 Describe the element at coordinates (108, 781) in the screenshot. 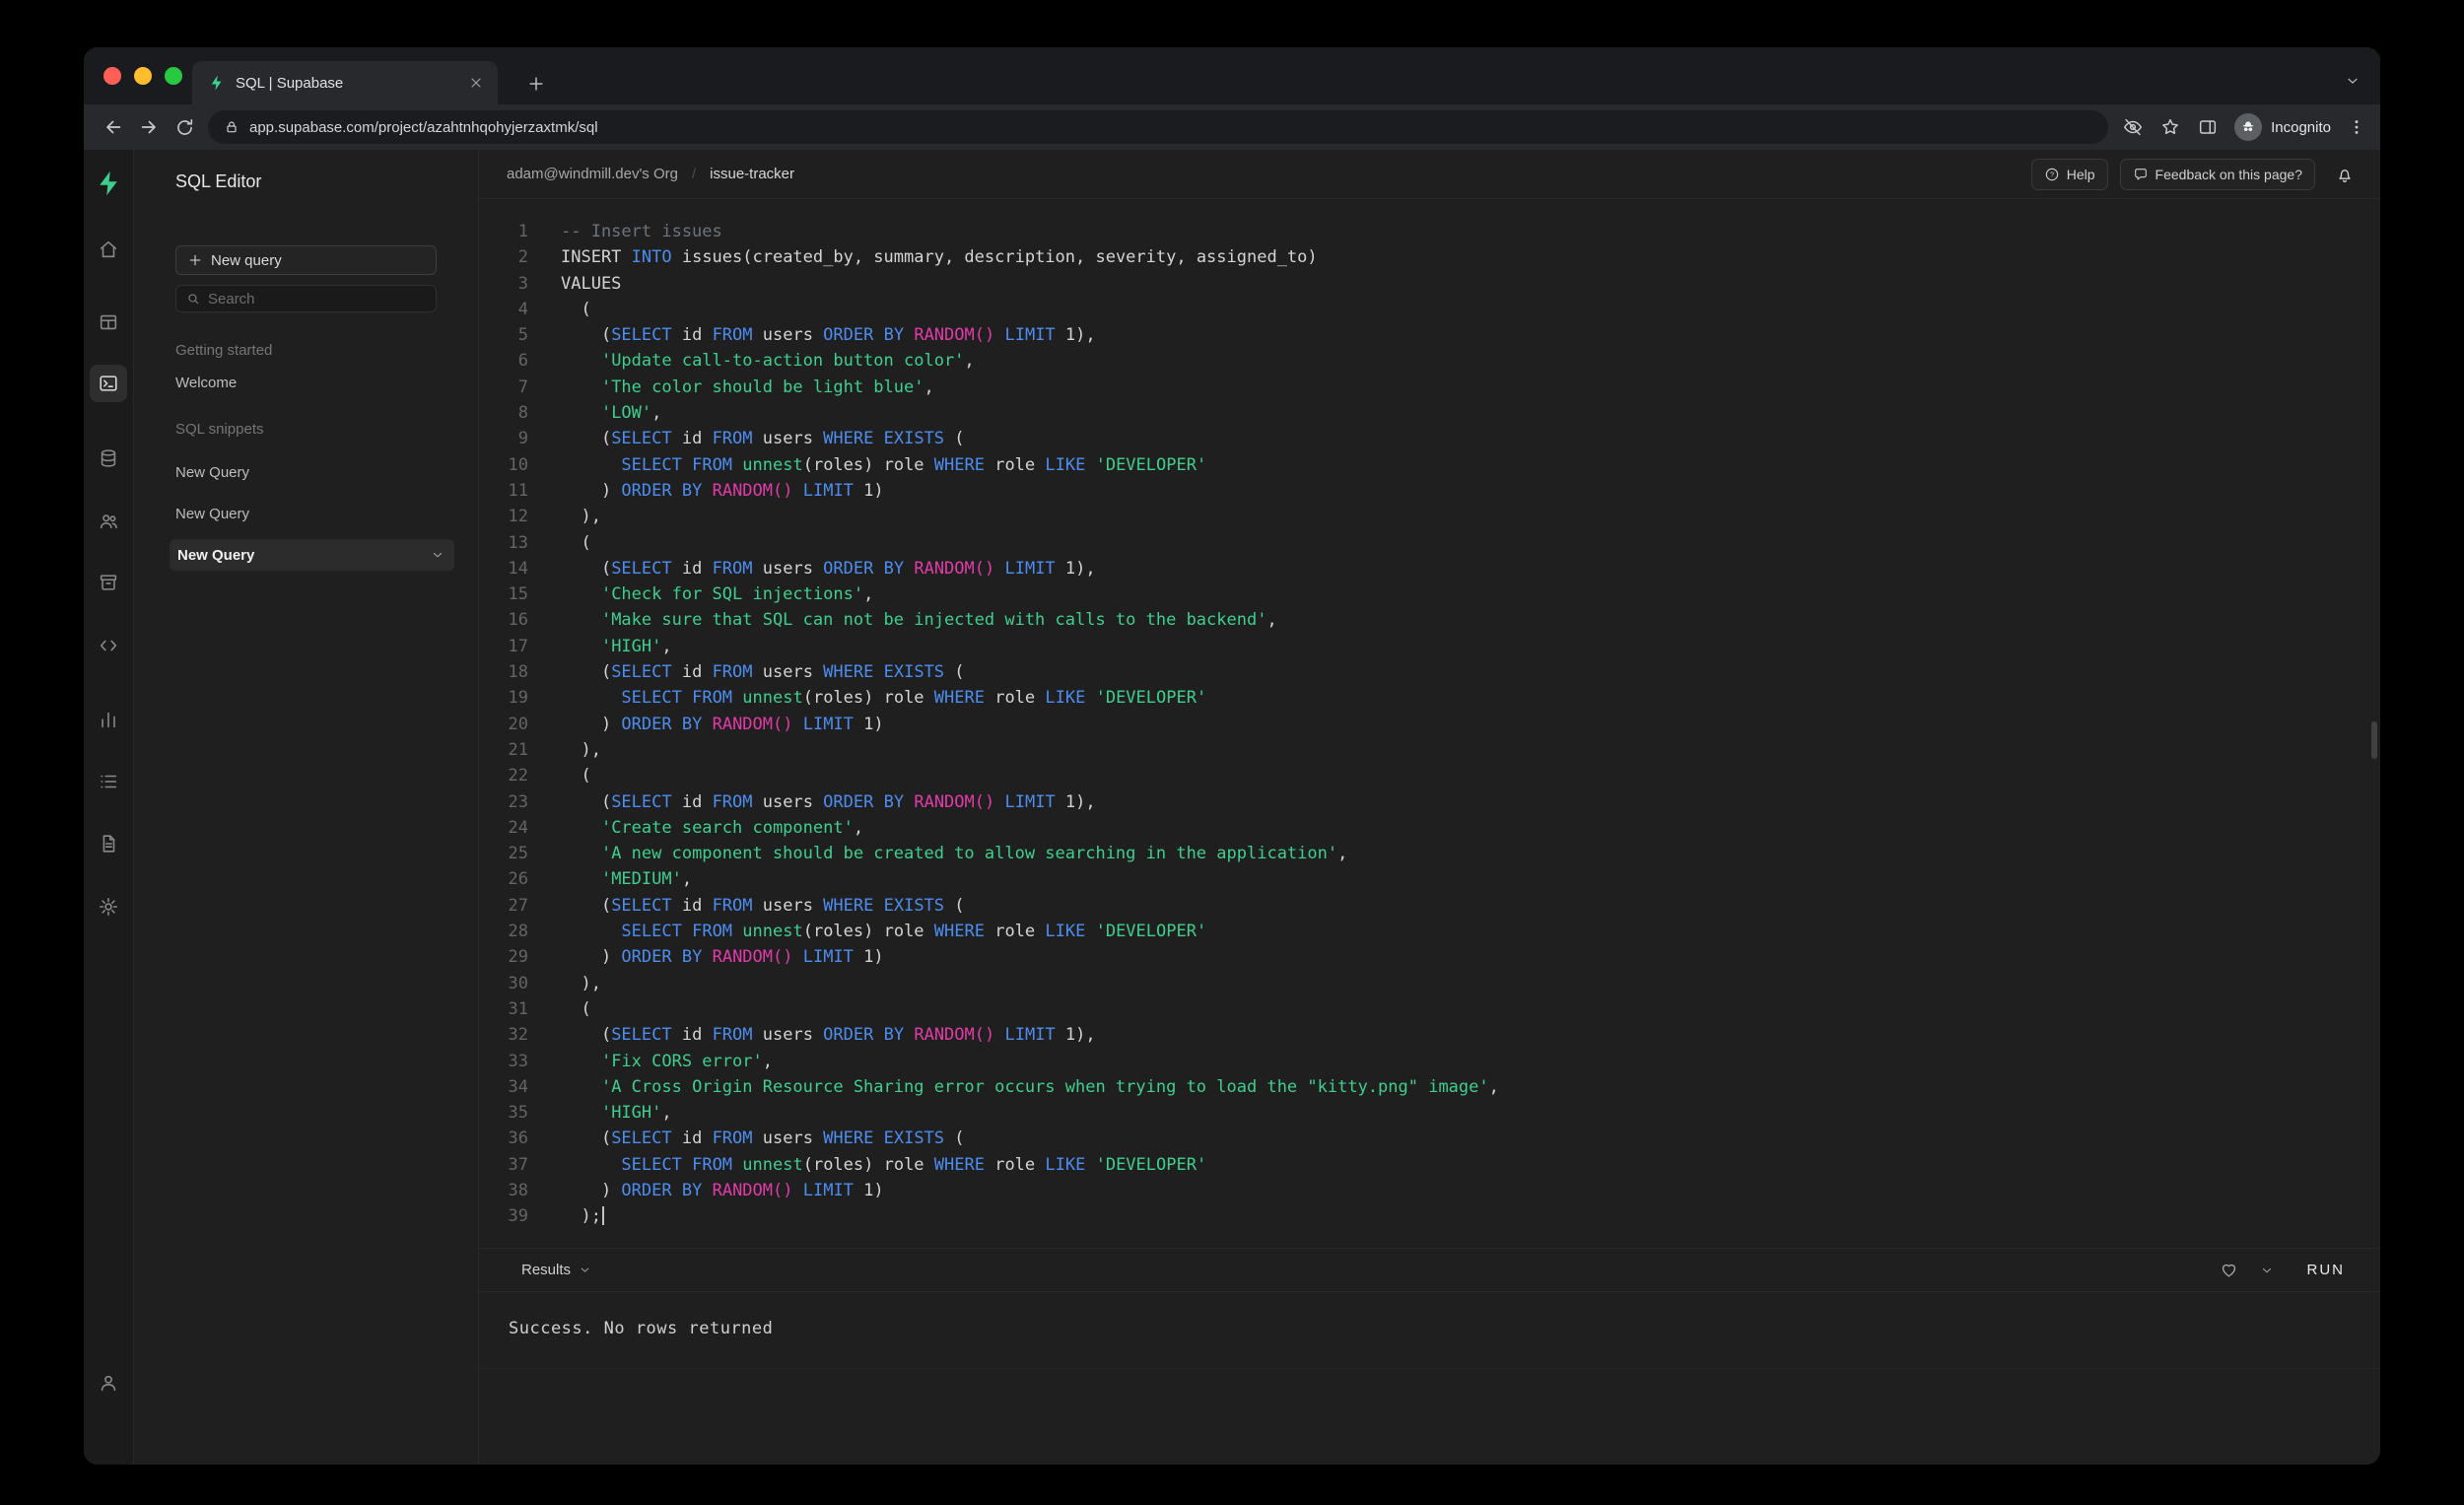

I see `sidebar-item-logs` at that location.